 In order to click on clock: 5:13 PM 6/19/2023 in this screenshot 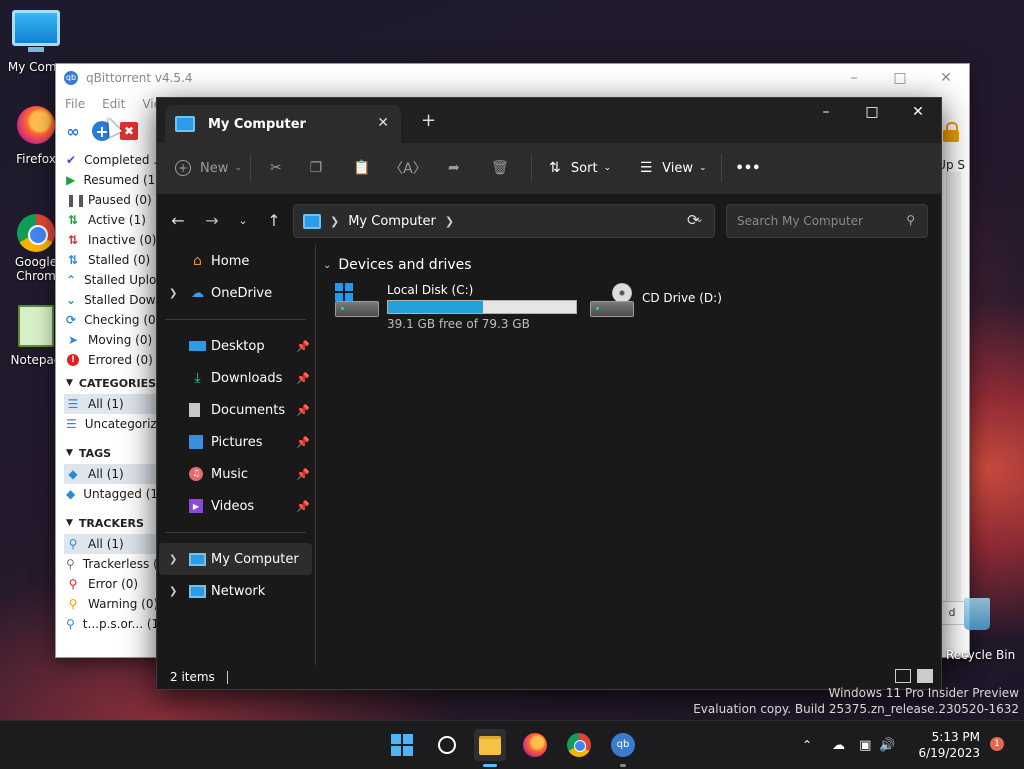, I will do `click(949, 745)`.